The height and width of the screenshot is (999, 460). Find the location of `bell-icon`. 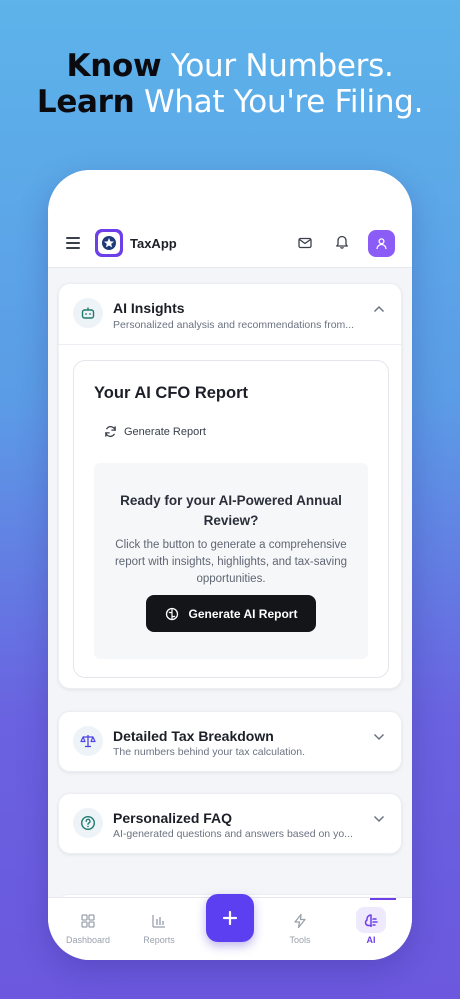

bell-icon is located at coordinates (342, 244).